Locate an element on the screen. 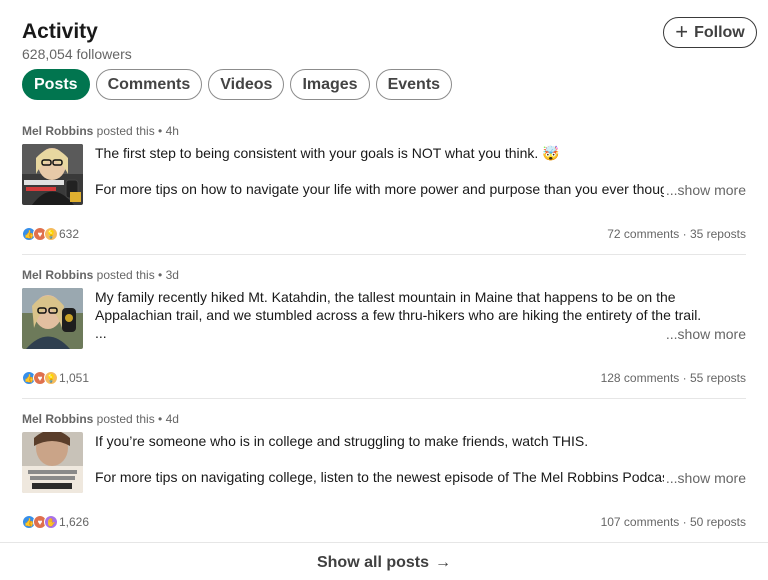  post-stats: 107 comments · 50 reposts is located at coordinates (673, 522).